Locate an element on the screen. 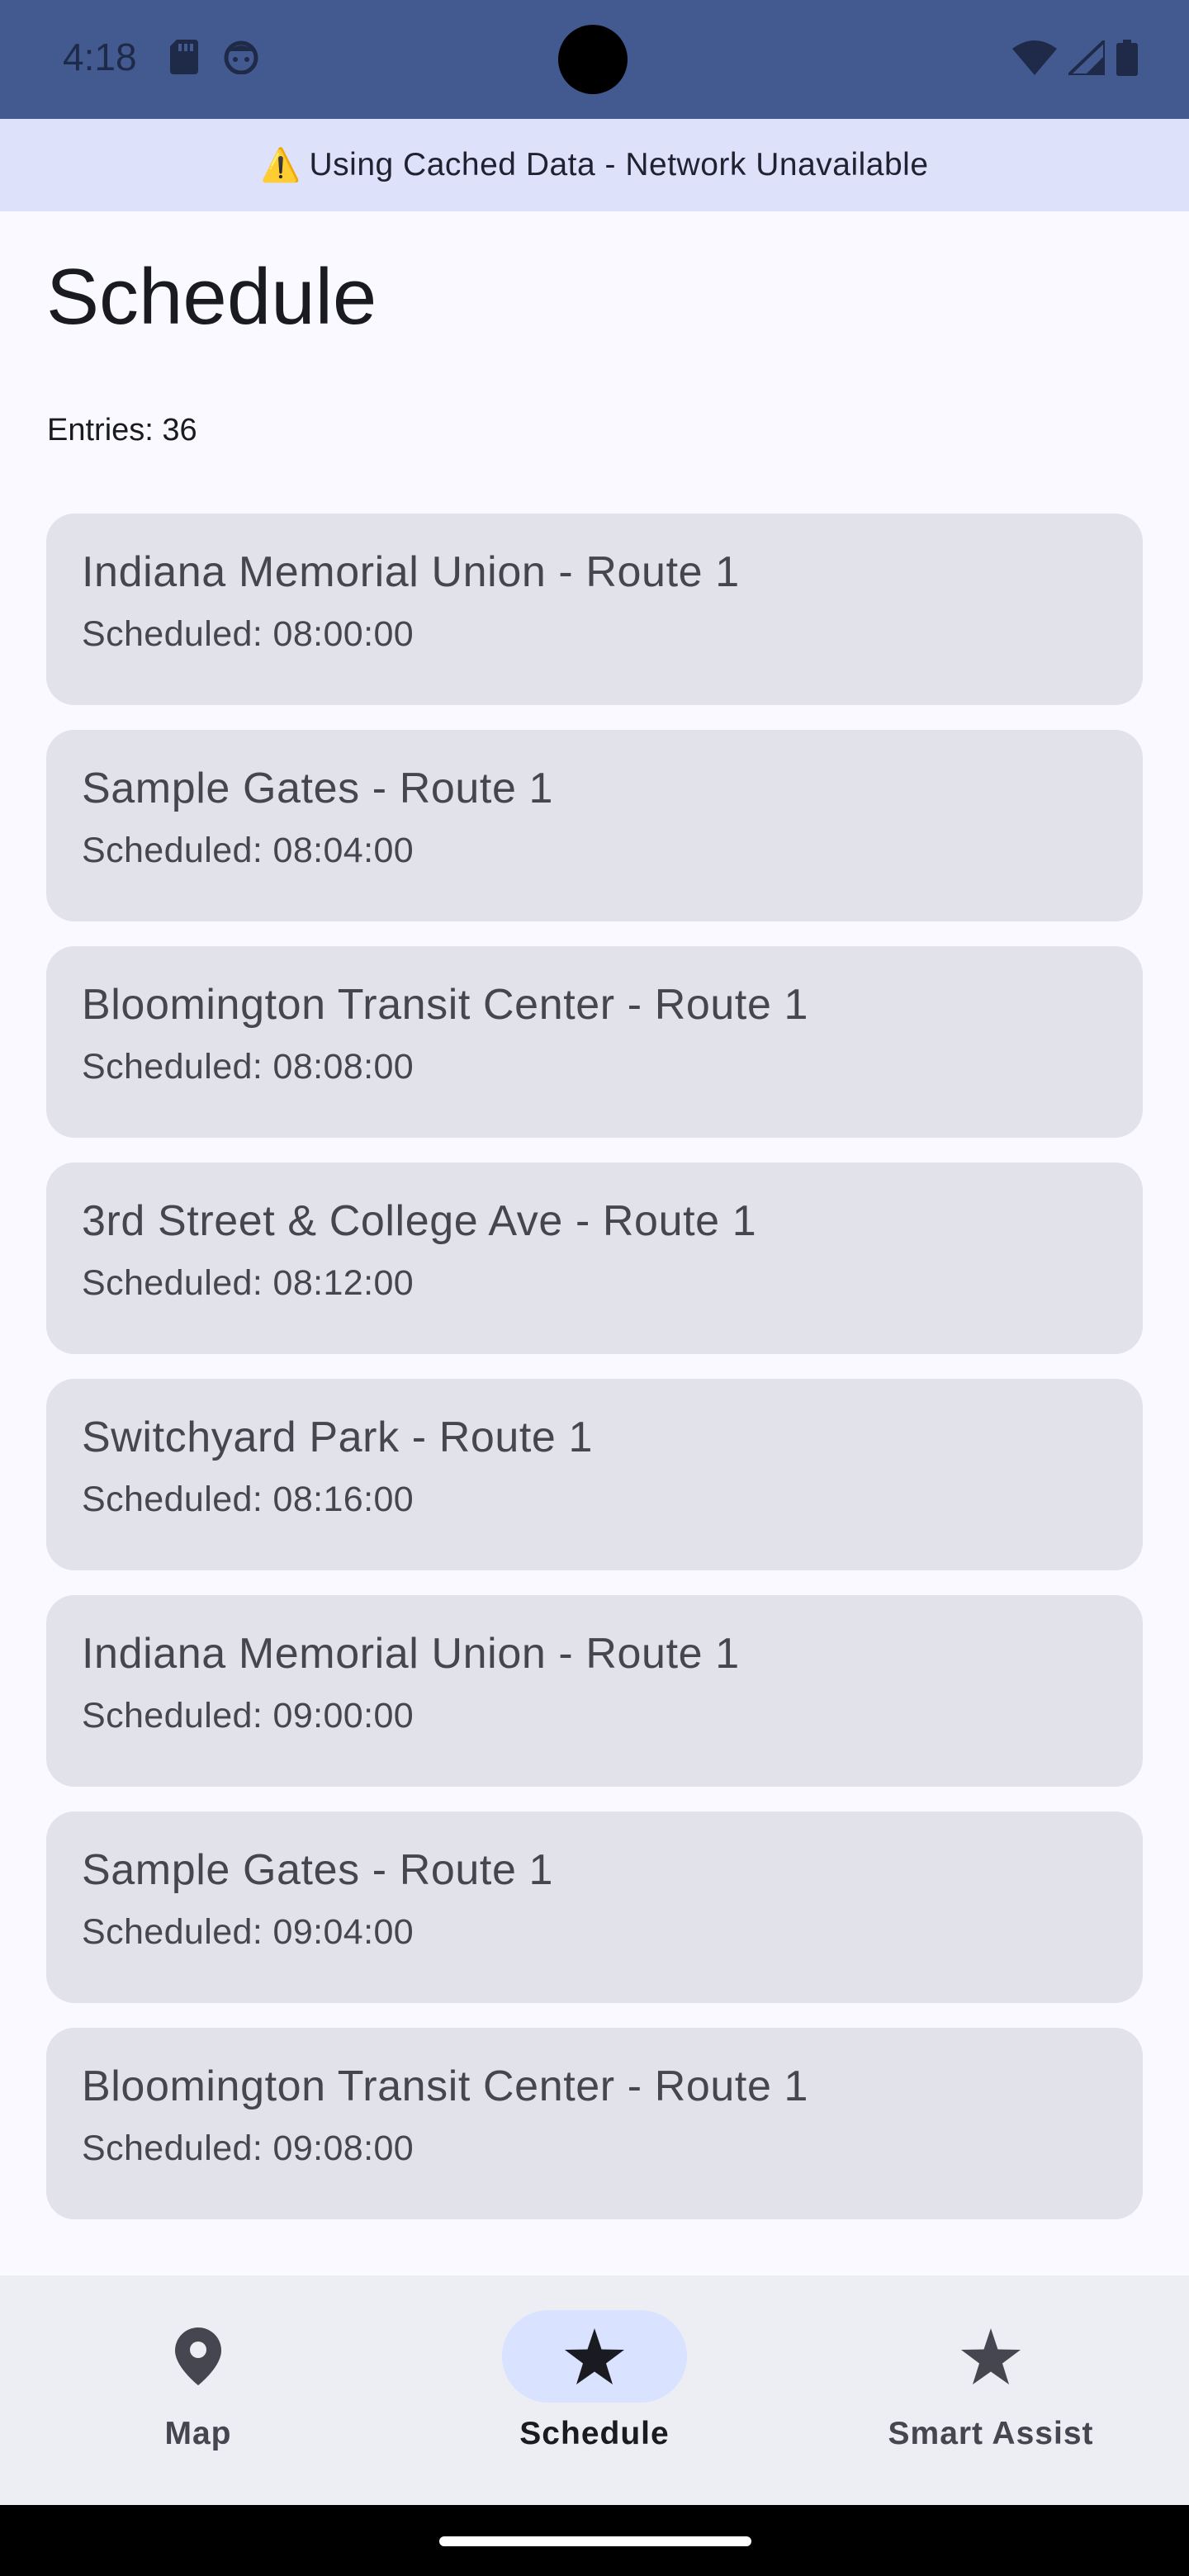 The width and height of the screenshot is (1189, 2576). card-scheduled-time: Scheduled: 08:04:00 is located at coordinates (248, 850).